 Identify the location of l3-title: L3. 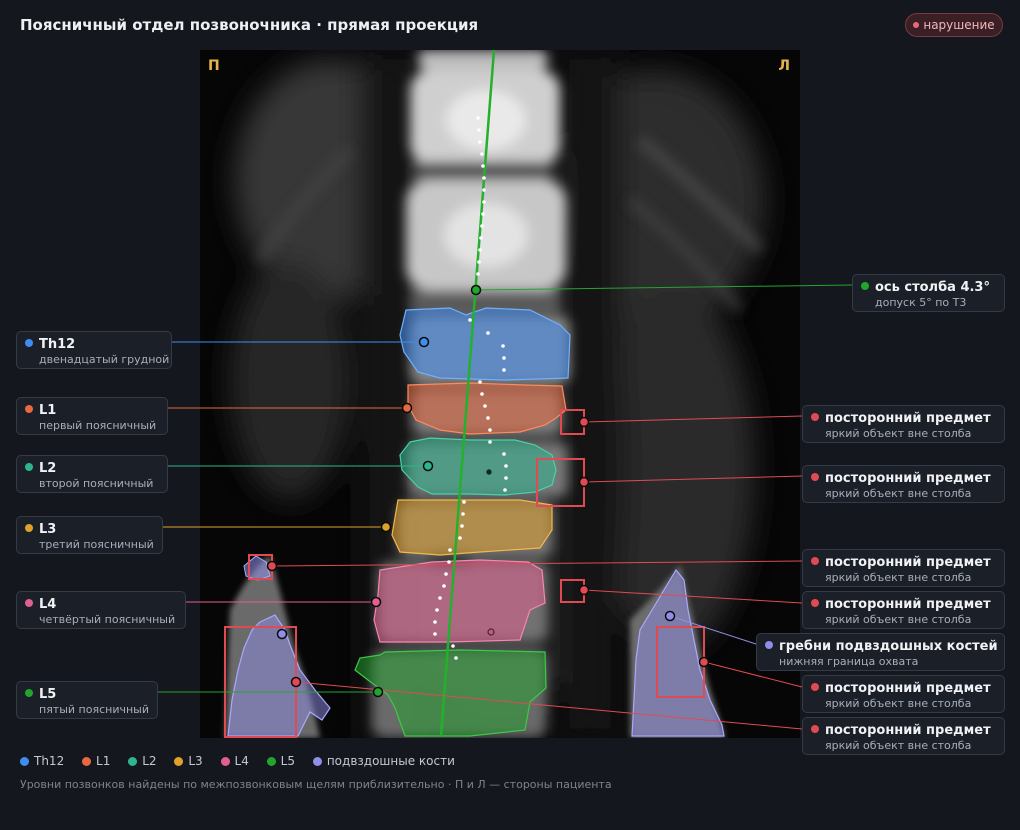
(48, 529).